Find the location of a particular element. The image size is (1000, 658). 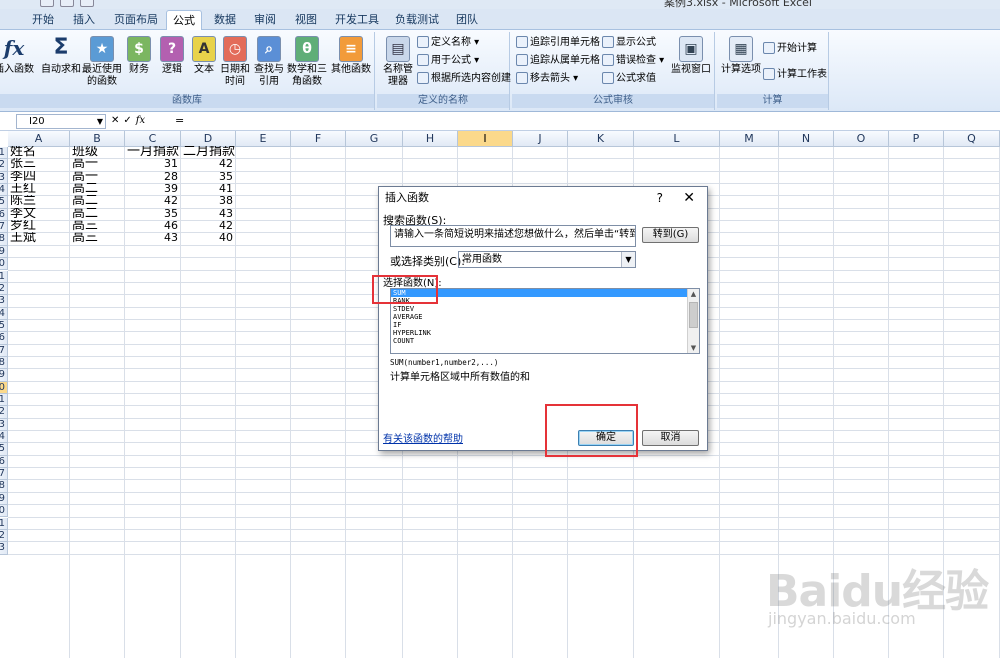

error-checking-button: 错误检查 ▾ is located at coordinates (633, 61).